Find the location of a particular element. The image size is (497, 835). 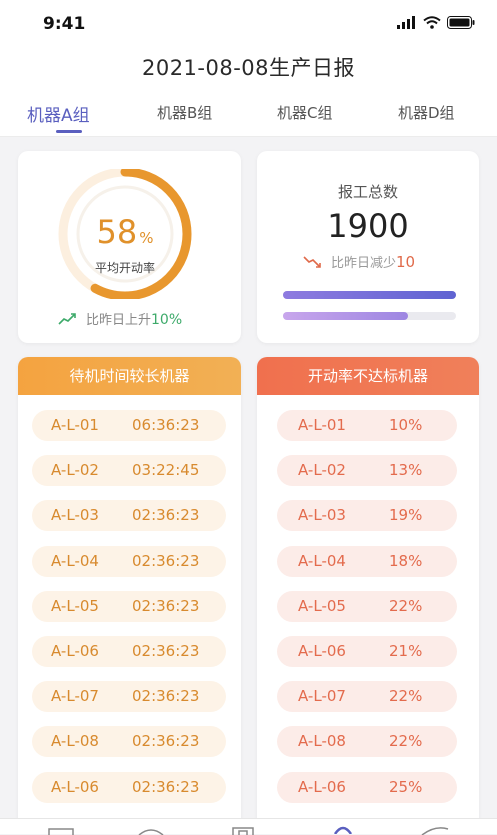

report-total-title: 报工总数 is located at coordinates (367, 192).